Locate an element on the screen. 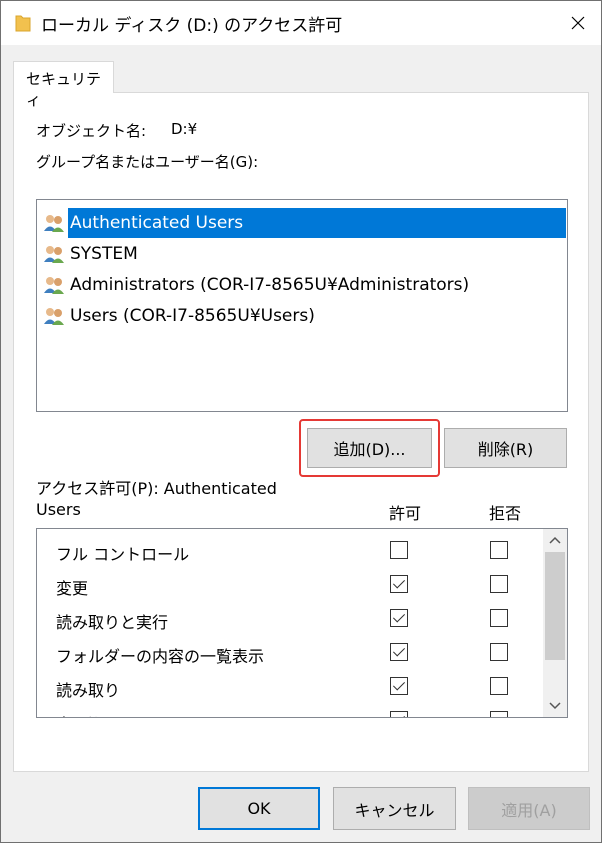 The width and height of the screenshot is (602, 843). title-bar: ローカル ディスク (D:) のアクセス許可 is located at coordinates (301, 23).